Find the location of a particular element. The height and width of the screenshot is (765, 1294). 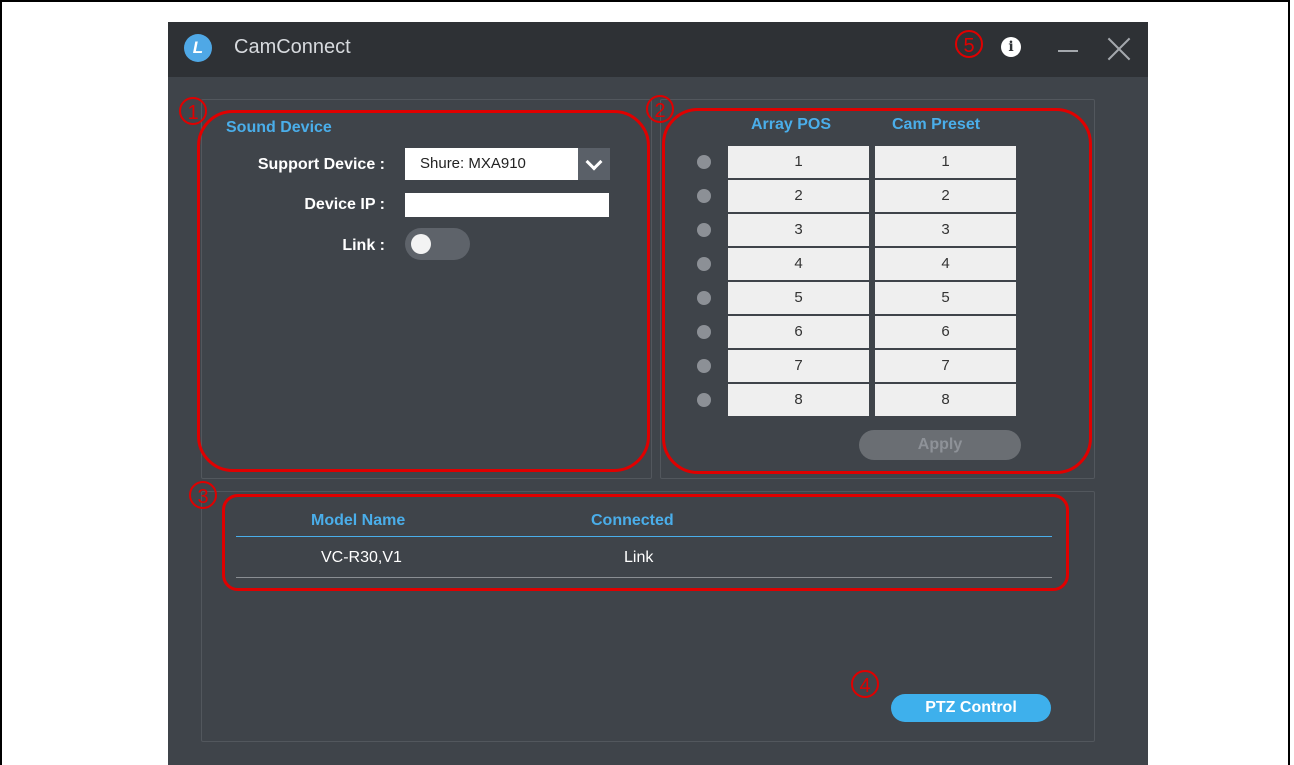

window-title: CamConnect is located at coordinates (292, 47).